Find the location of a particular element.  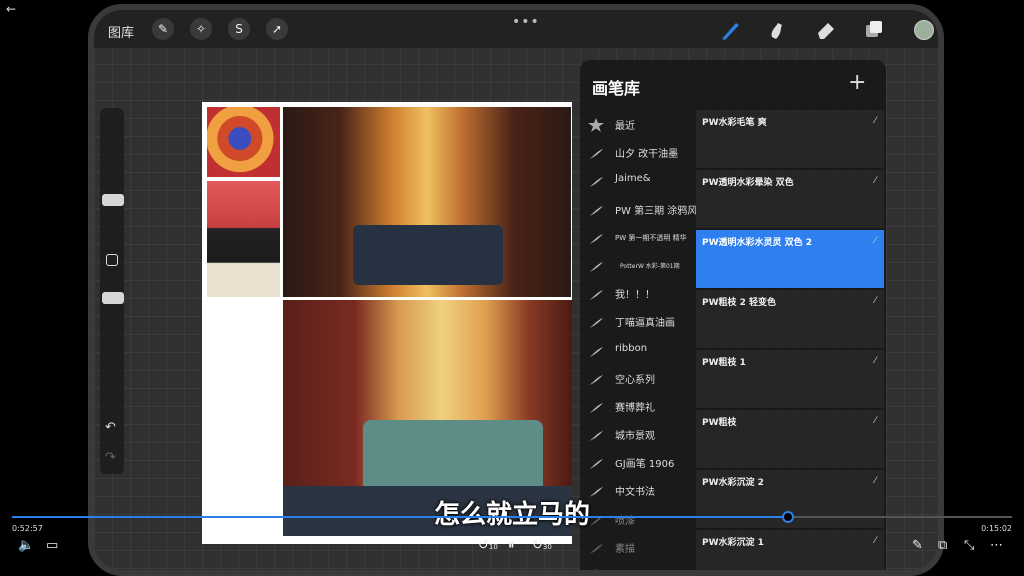

brush-item: PW水彩毛笔 爽 ⁄ is located at coordinates (790, 139).